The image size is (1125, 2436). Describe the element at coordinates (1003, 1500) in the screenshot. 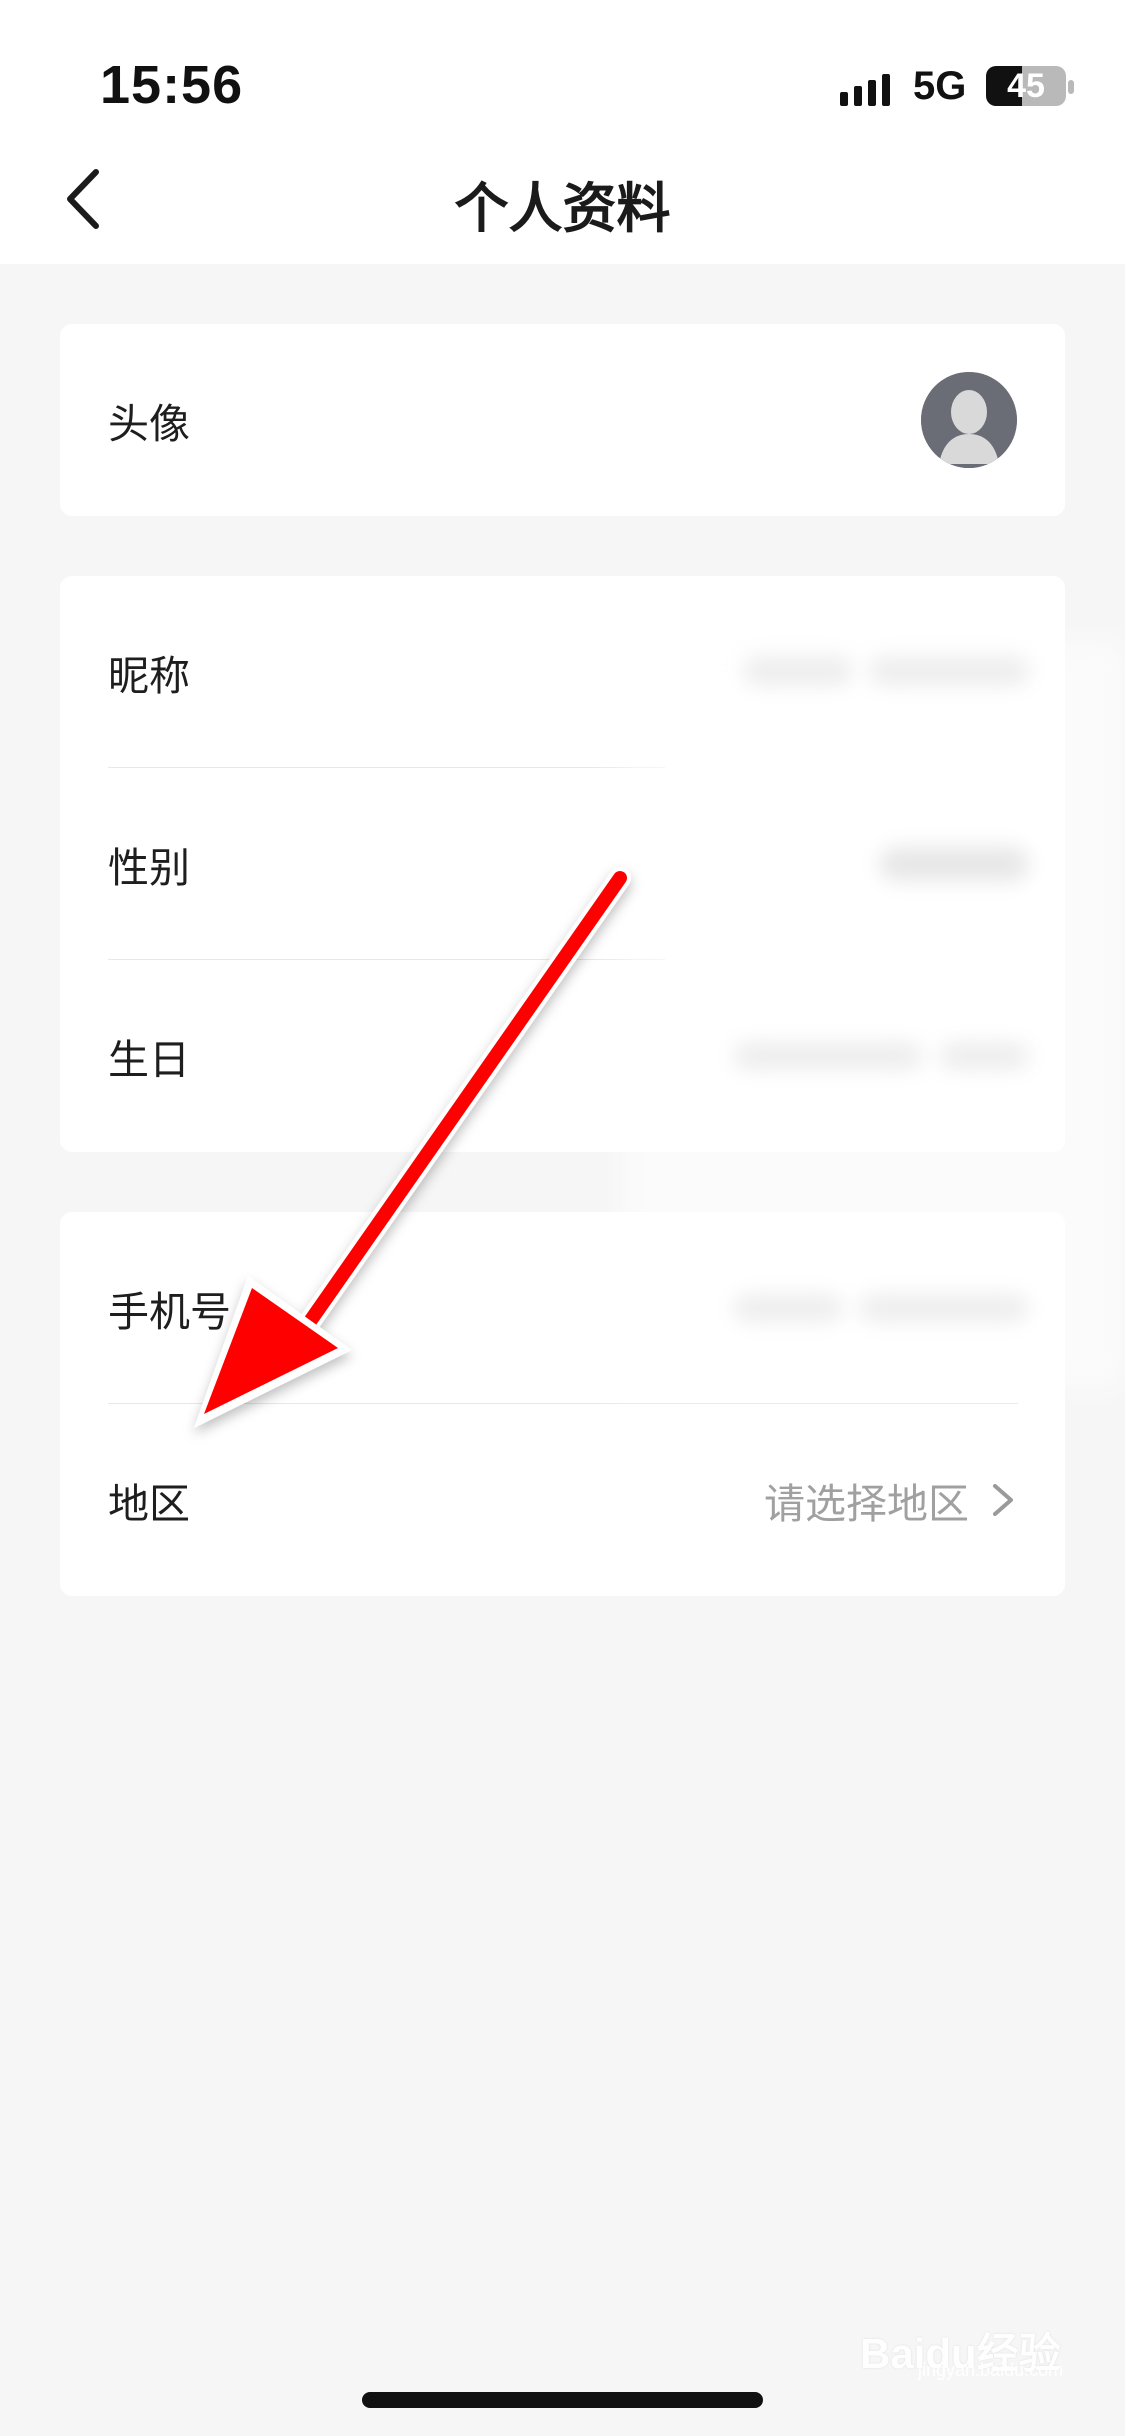

I see `chevron-right-icon` at that location.